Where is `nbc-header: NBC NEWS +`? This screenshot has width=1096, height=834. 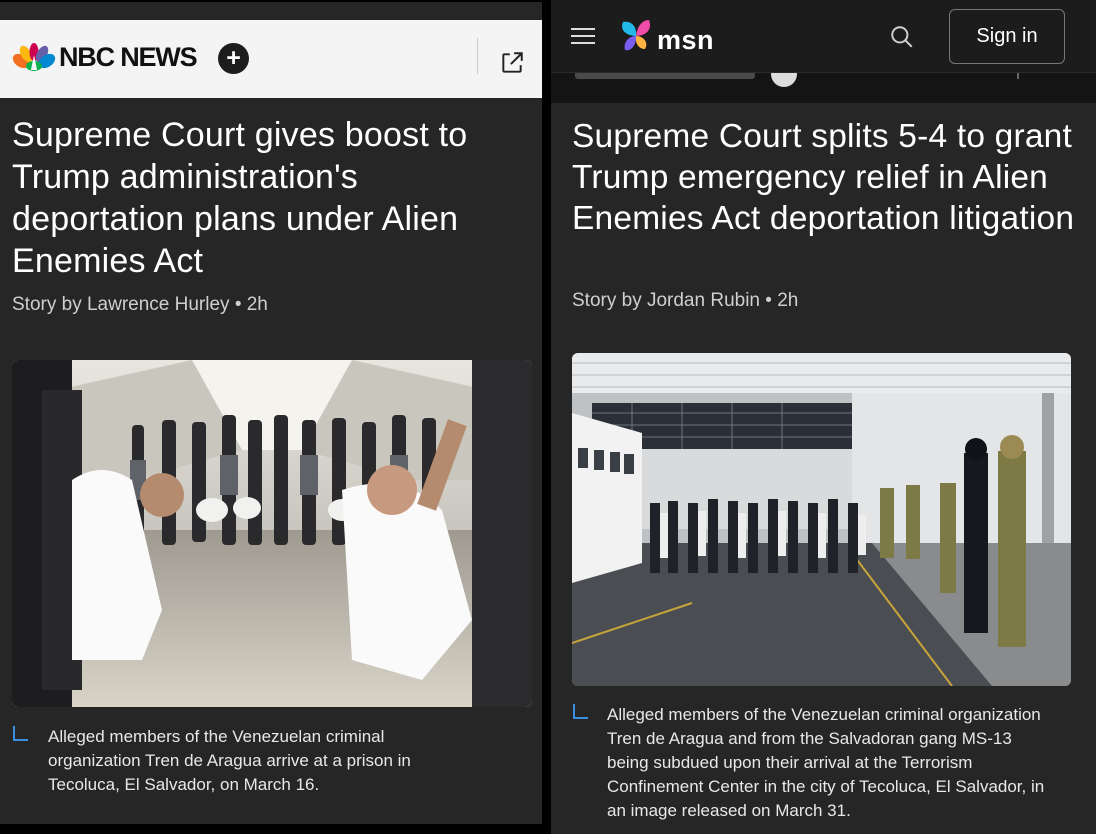
nbc-header: NBC NEWS + is located at coordinates (271, 59).